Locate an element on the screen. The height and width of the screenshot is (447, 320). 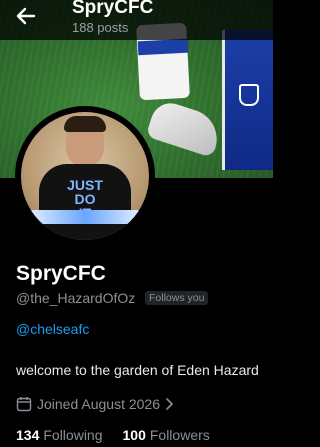
header-title: SpryCFC is located at coordinates (113, 9).